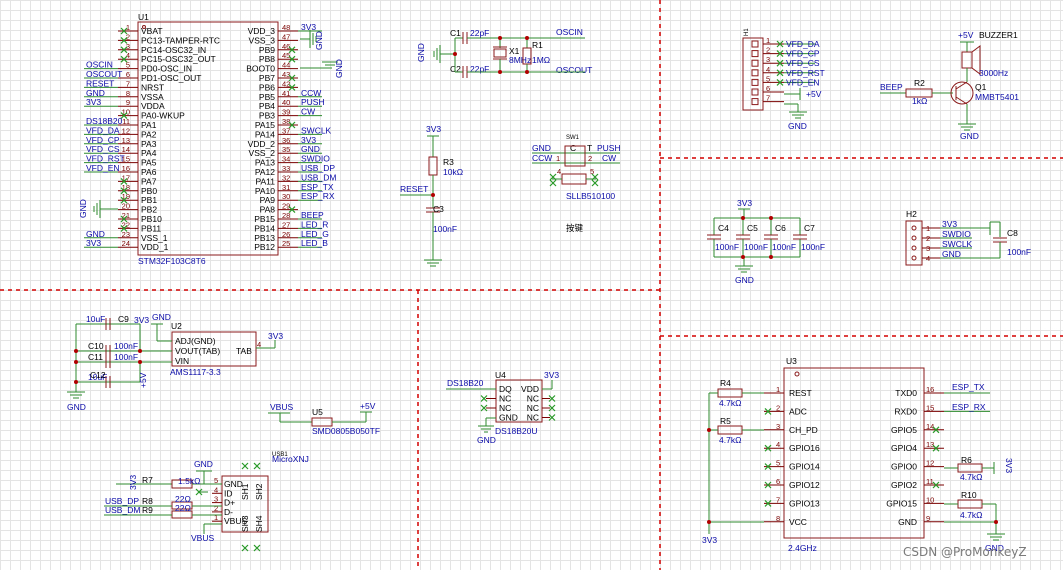 The image size is (1063, 570). What do you see at coordinates (286, 36) in the screenshot?
I see `u1-pin-num: 47` at bounding box center [286, 36].